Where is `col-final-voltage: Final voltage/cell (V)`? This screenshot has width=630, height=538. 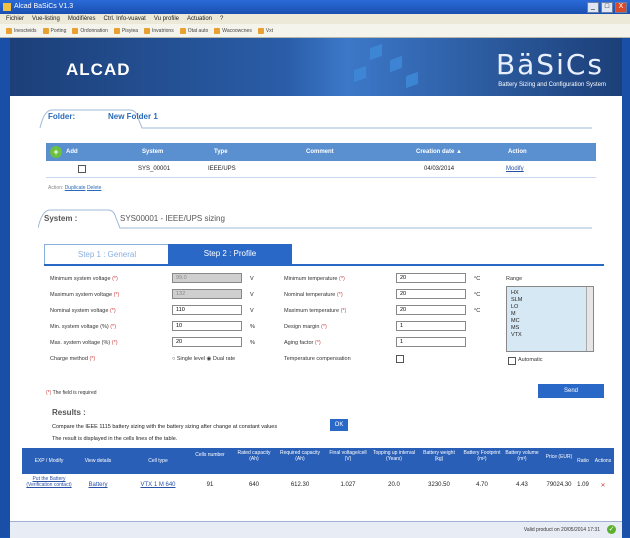 col-final-voltage: Final voltage/cell (V) is located at coordinates (348, 456).